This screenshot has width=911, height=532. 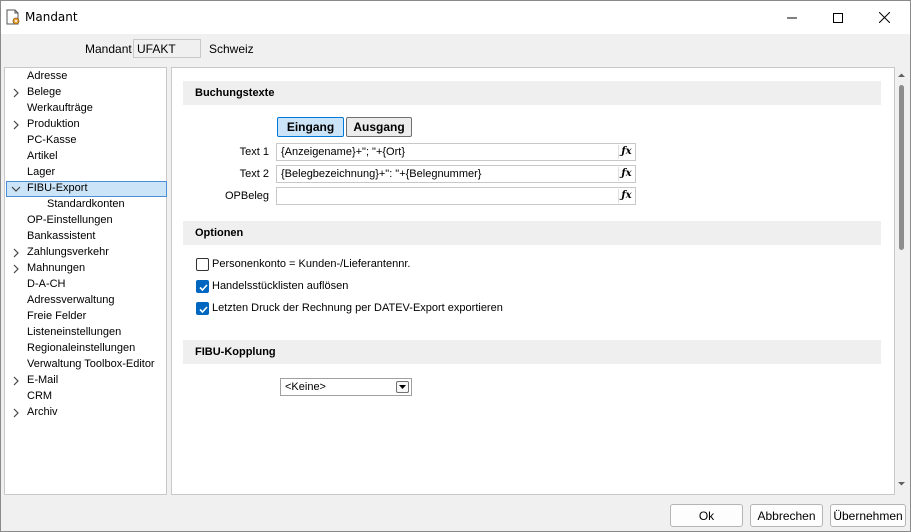 I want to click on tree-item: PC-Kasse, so click(x=85, y=141).